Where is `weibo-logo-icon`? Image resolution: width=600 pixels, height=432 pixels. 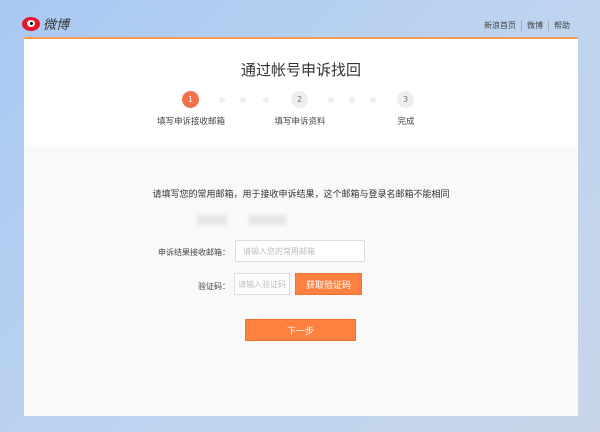
weibo-logo-icon is located at coordinates (31, 23).